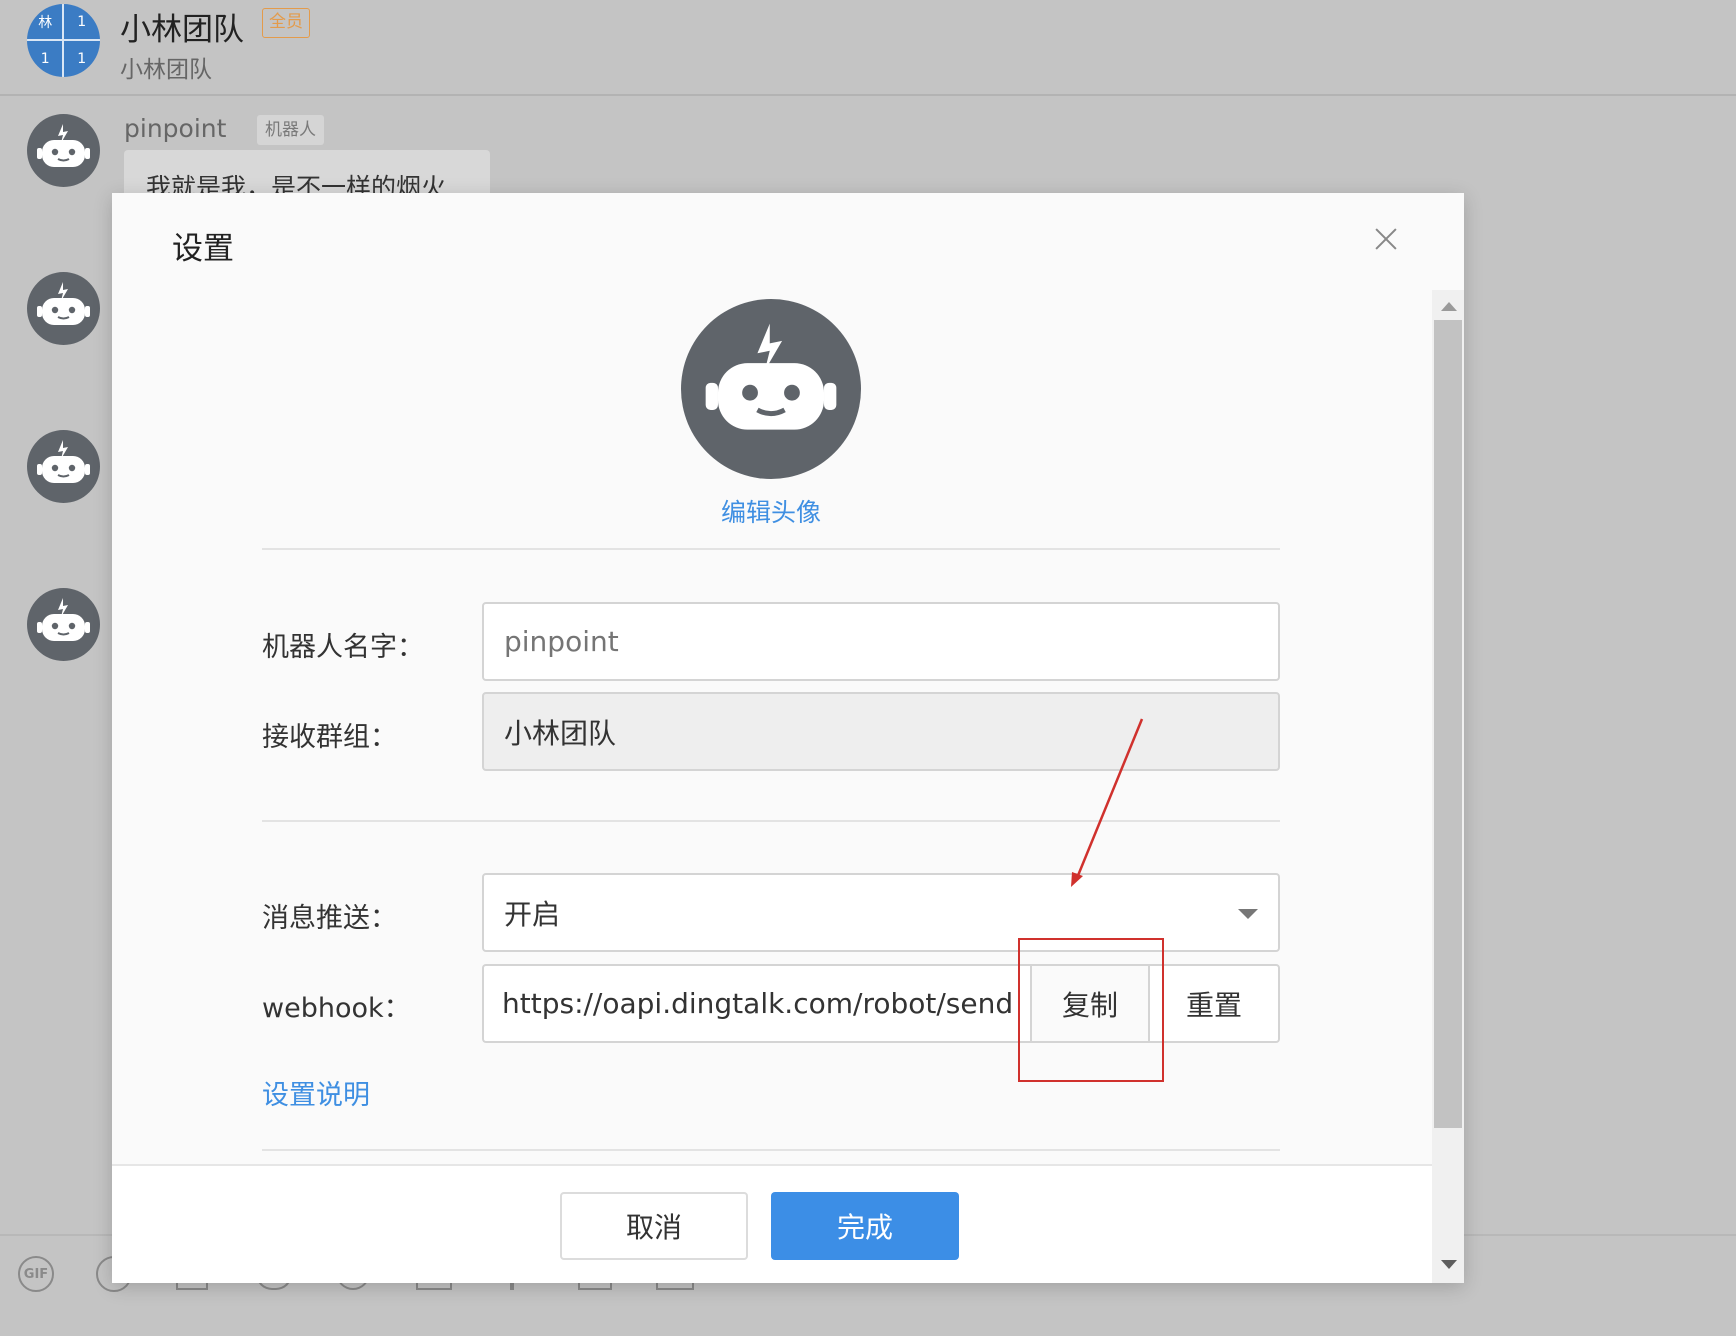 The image size is (1736, 1336). I want to click on group-avatar: 林 1 1 1, so click(63, 40).